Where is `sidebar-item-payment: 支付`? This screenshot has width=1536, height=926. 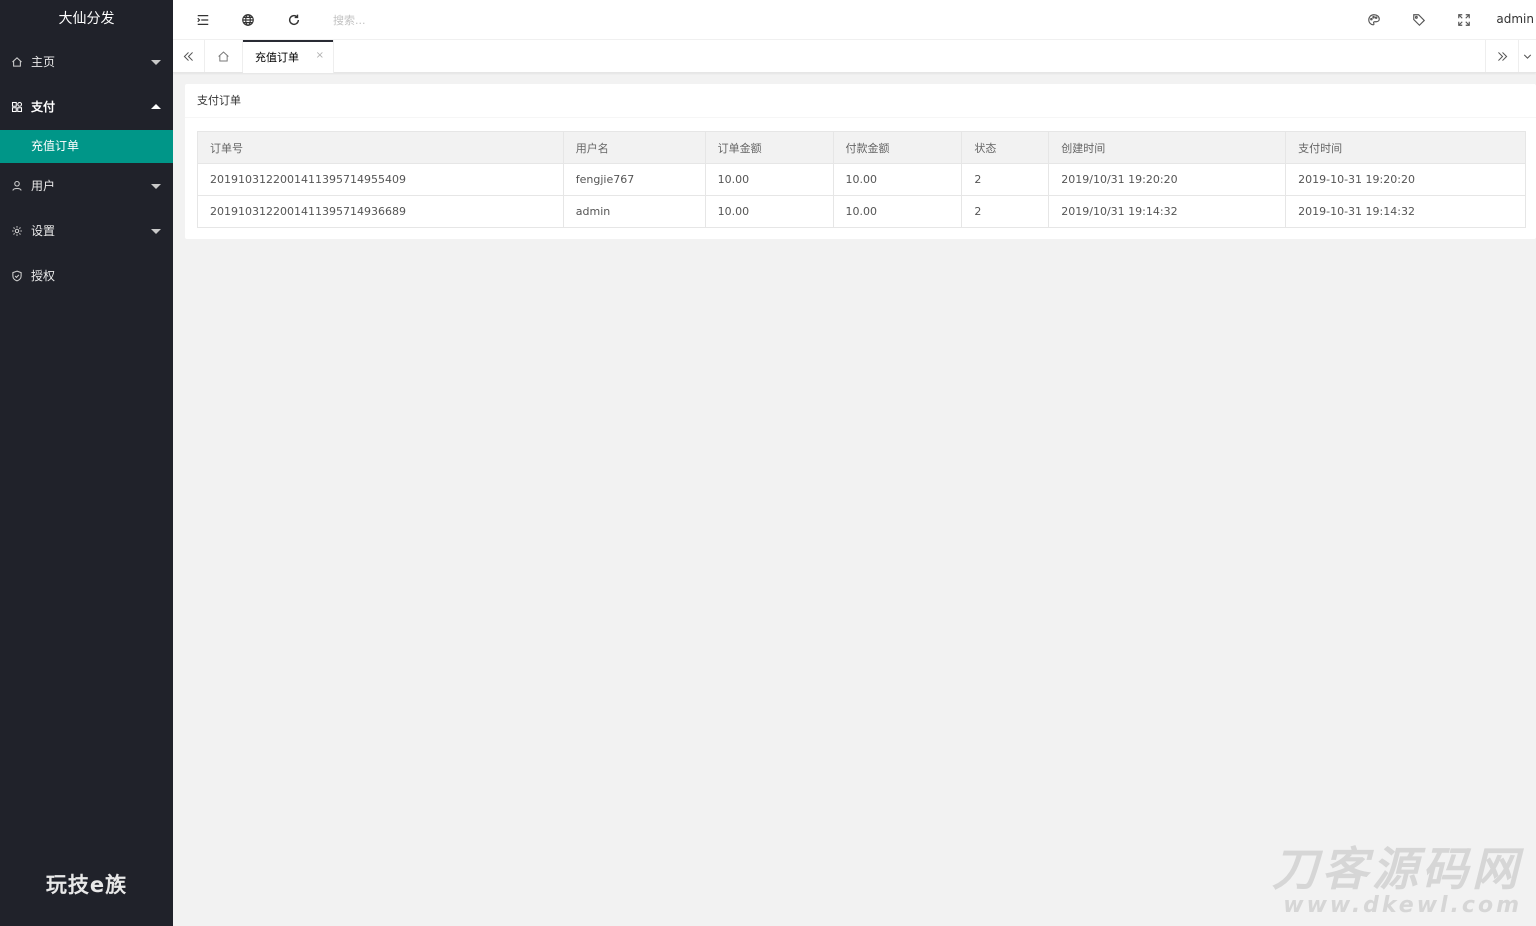
sidebar-item-payment: 支付 is located at coordinates (86, 106).